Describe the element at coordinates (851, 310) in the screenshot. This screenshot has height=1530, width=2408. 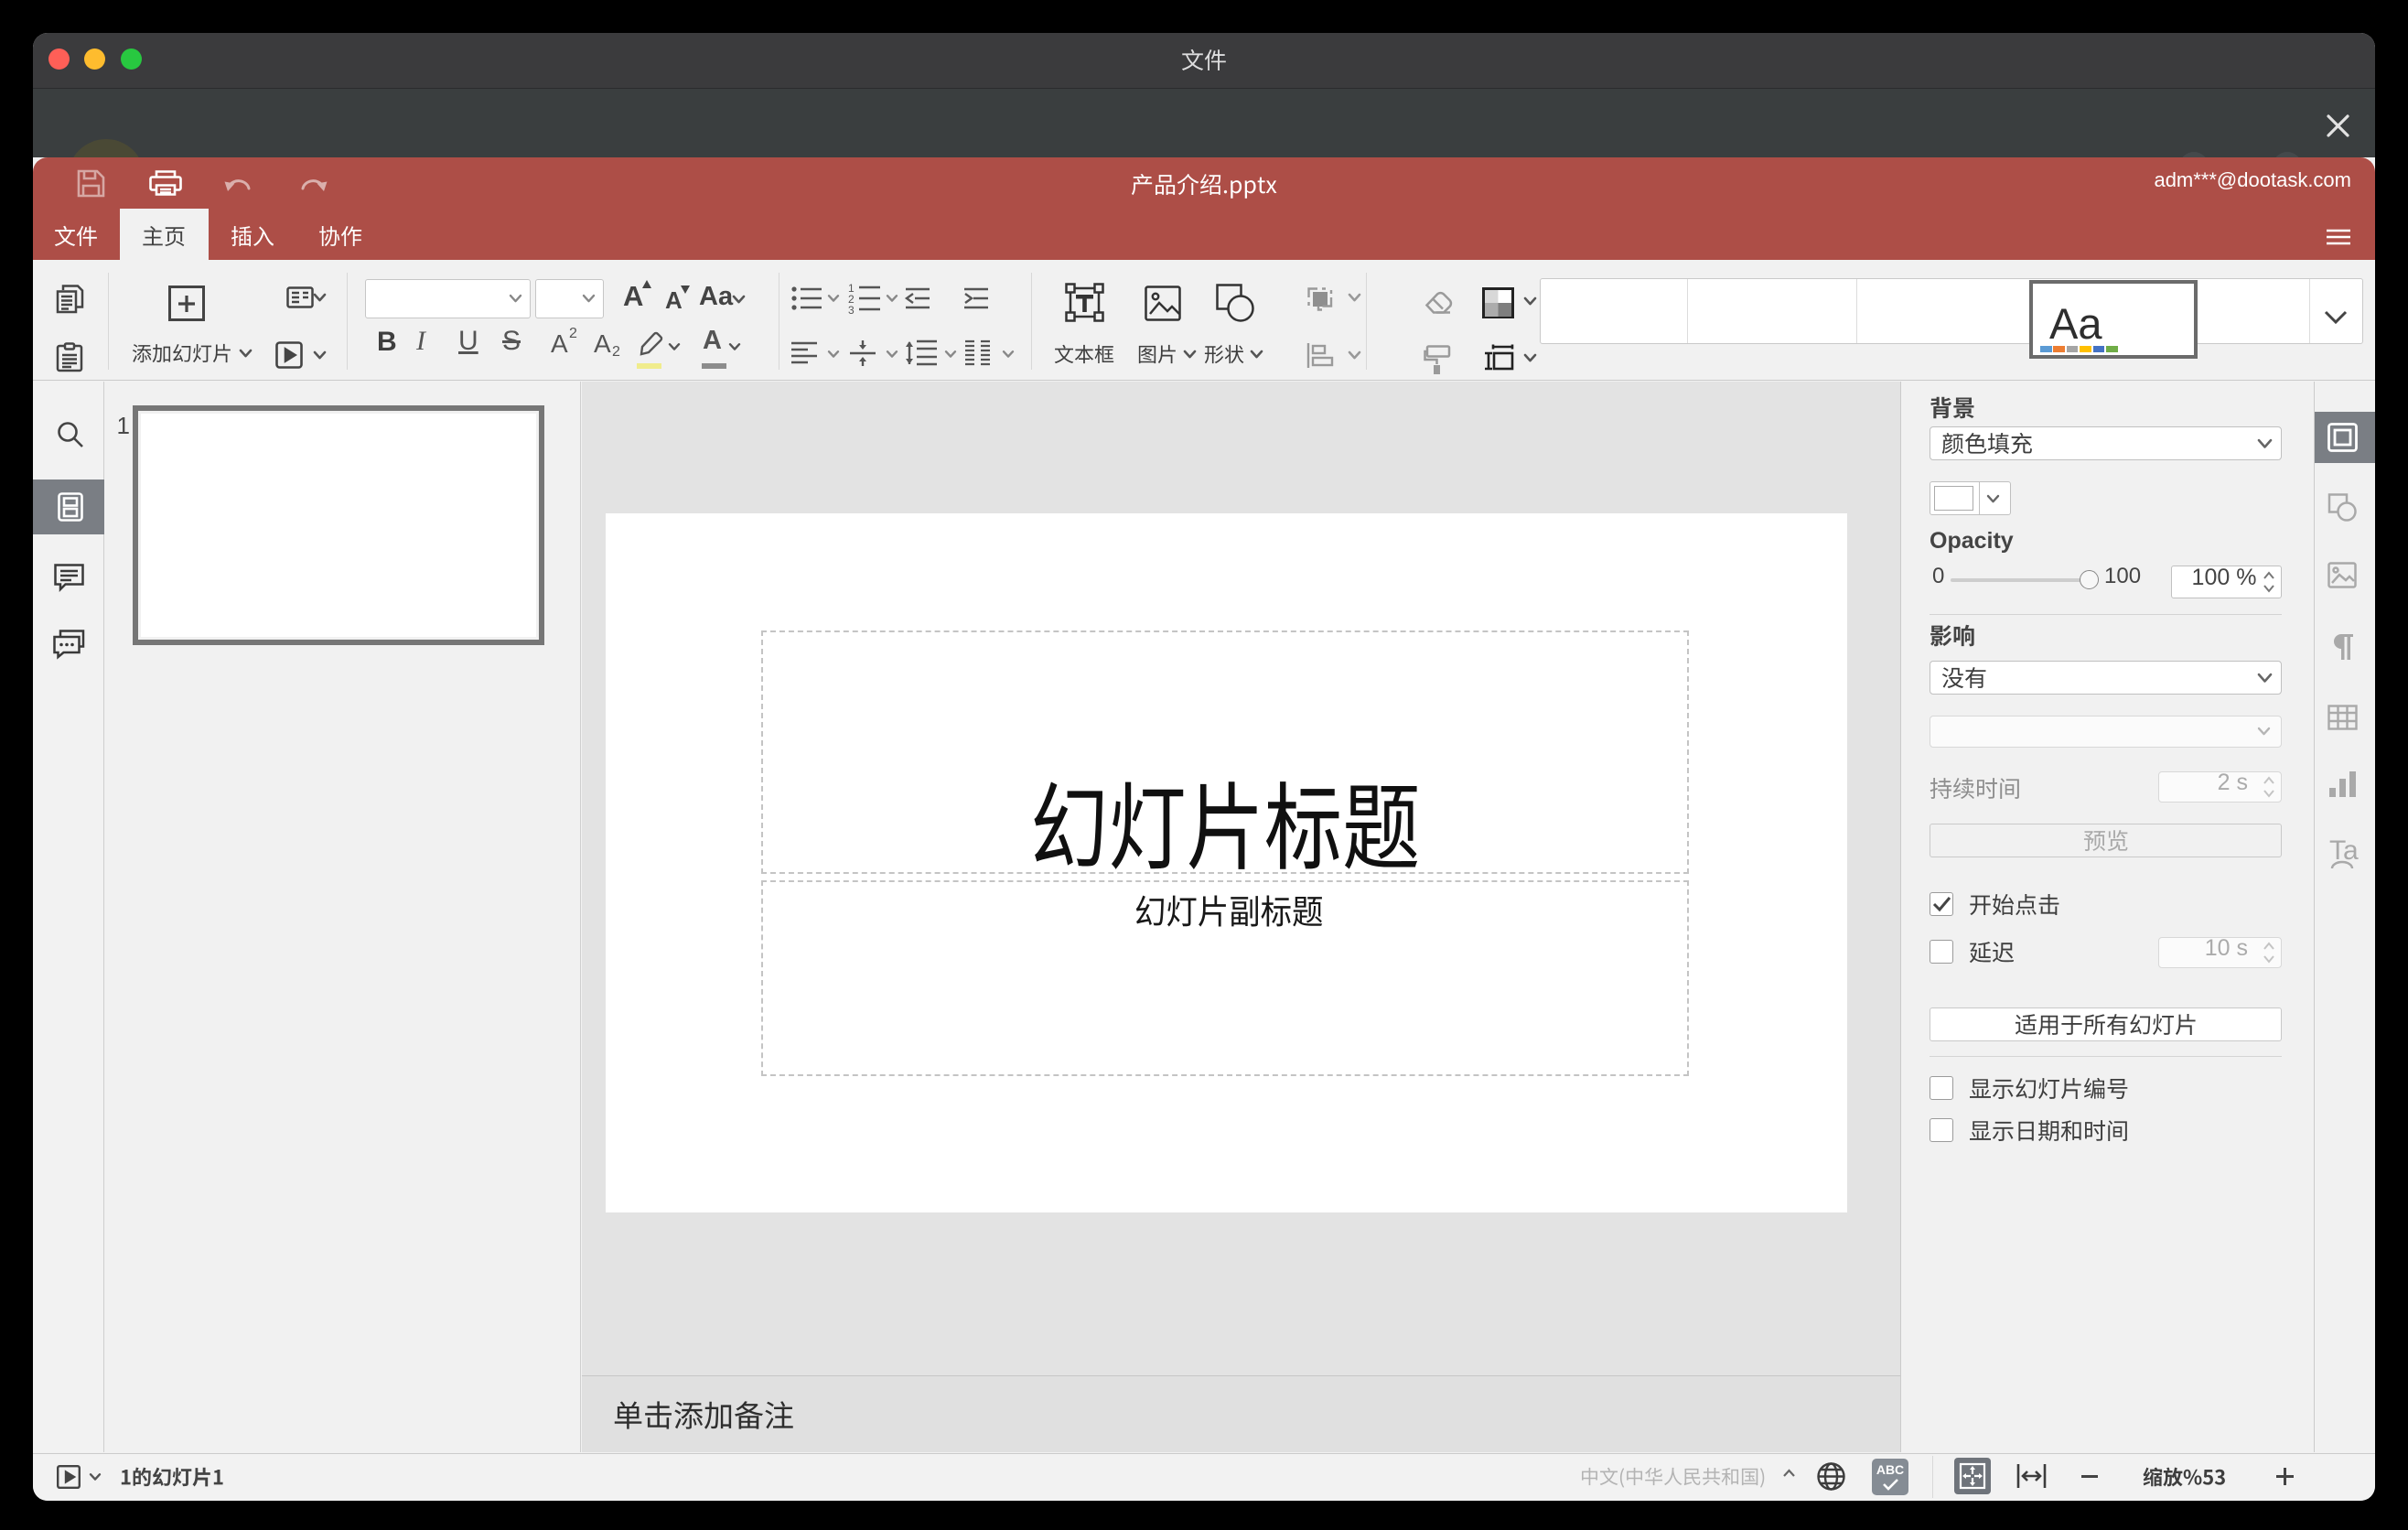
I see `svg-text: 3` at that location.